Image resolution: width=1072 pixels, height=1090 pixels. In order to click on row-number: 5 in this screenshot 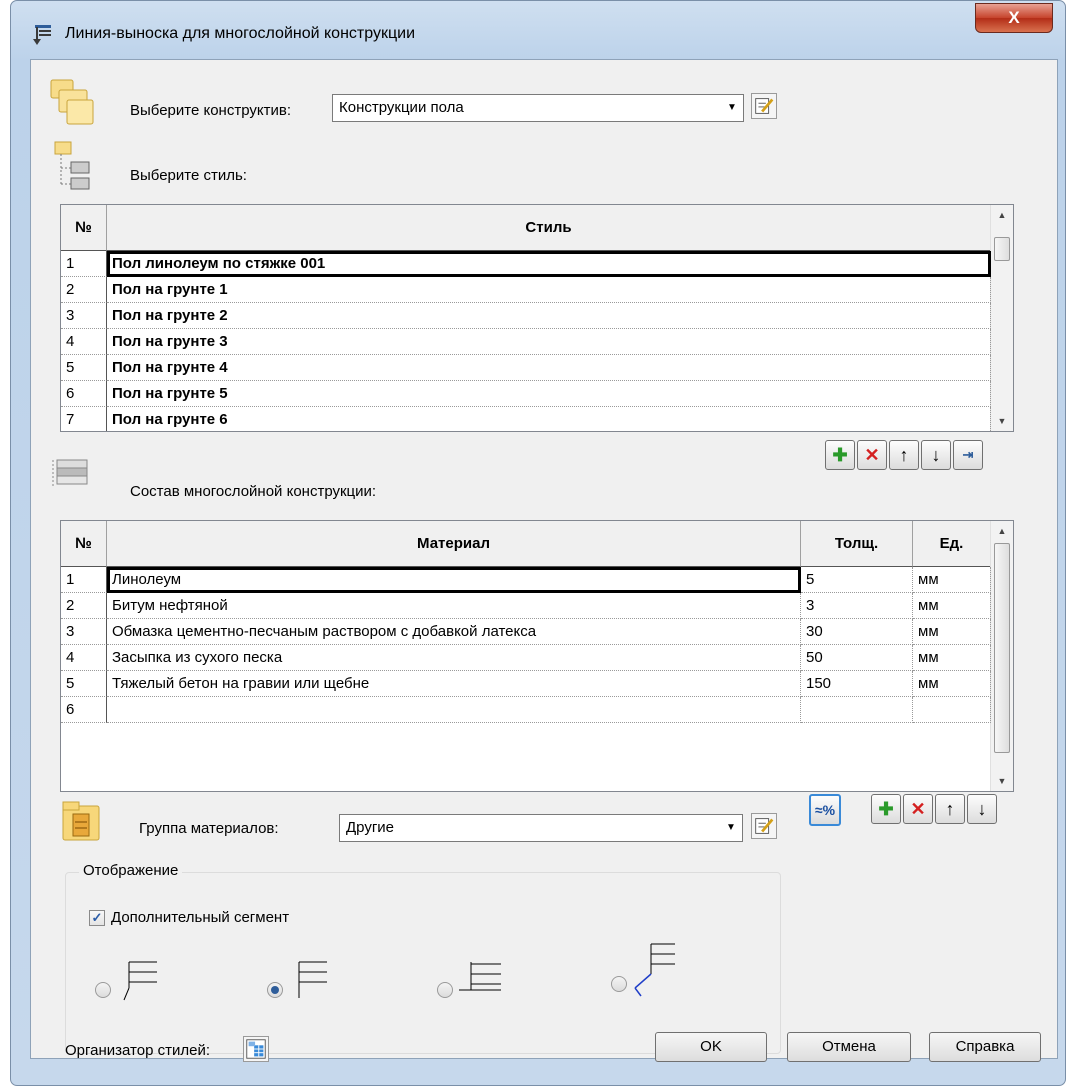, I will do `click(84, 368)`.